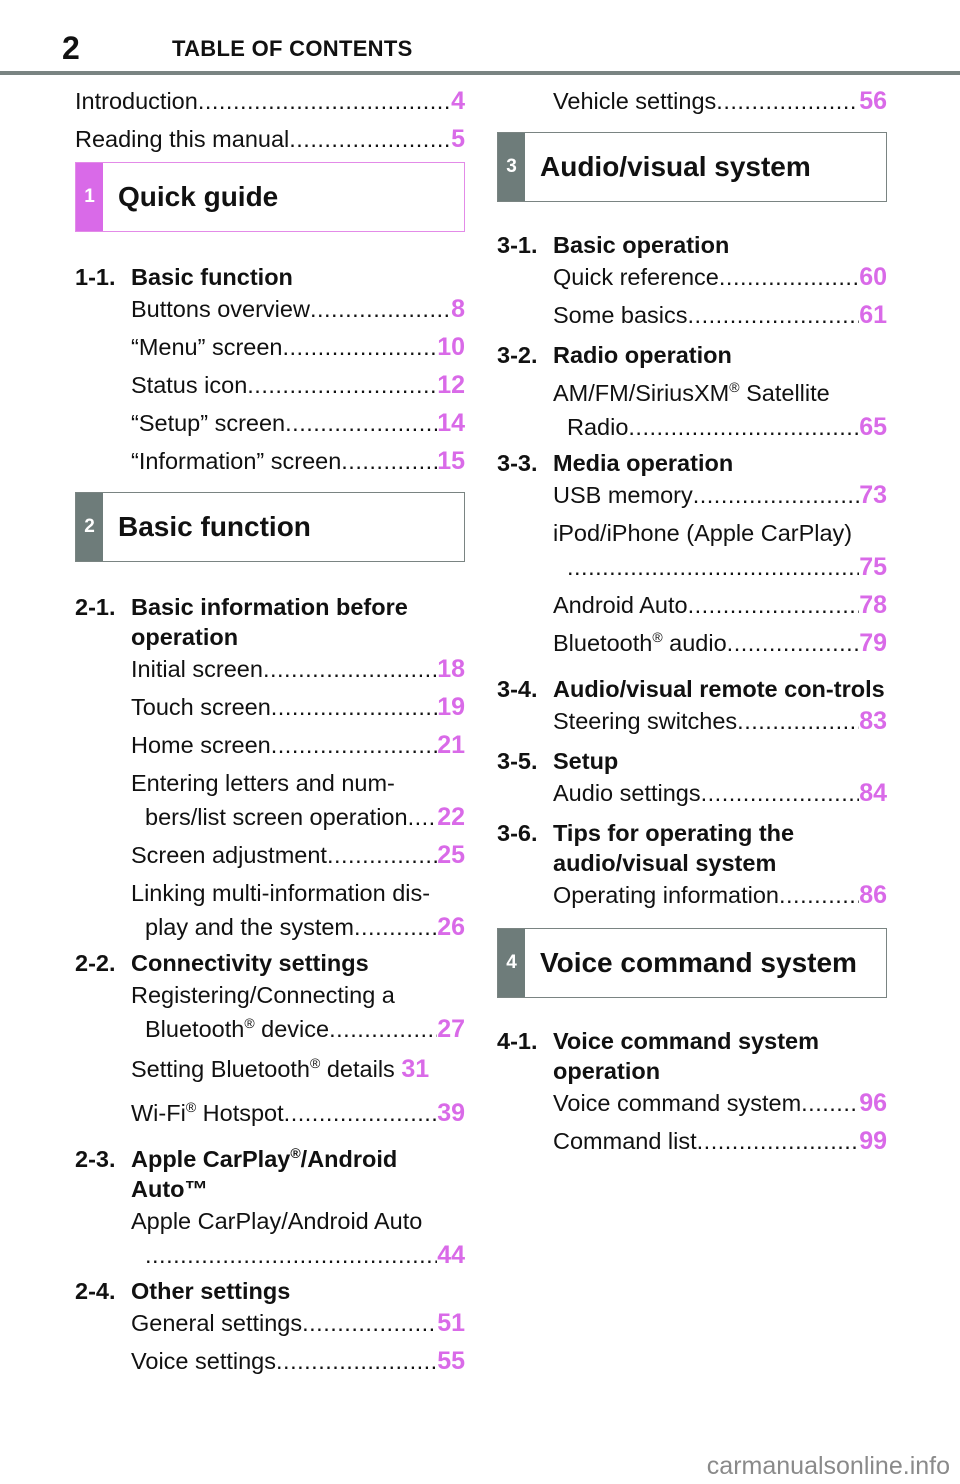 This screenshot has width=960, height=1484. What do you see at coordinates (451, 669) in the screenshot?
I see `page-link: 18` at bounding box center [451, 669].